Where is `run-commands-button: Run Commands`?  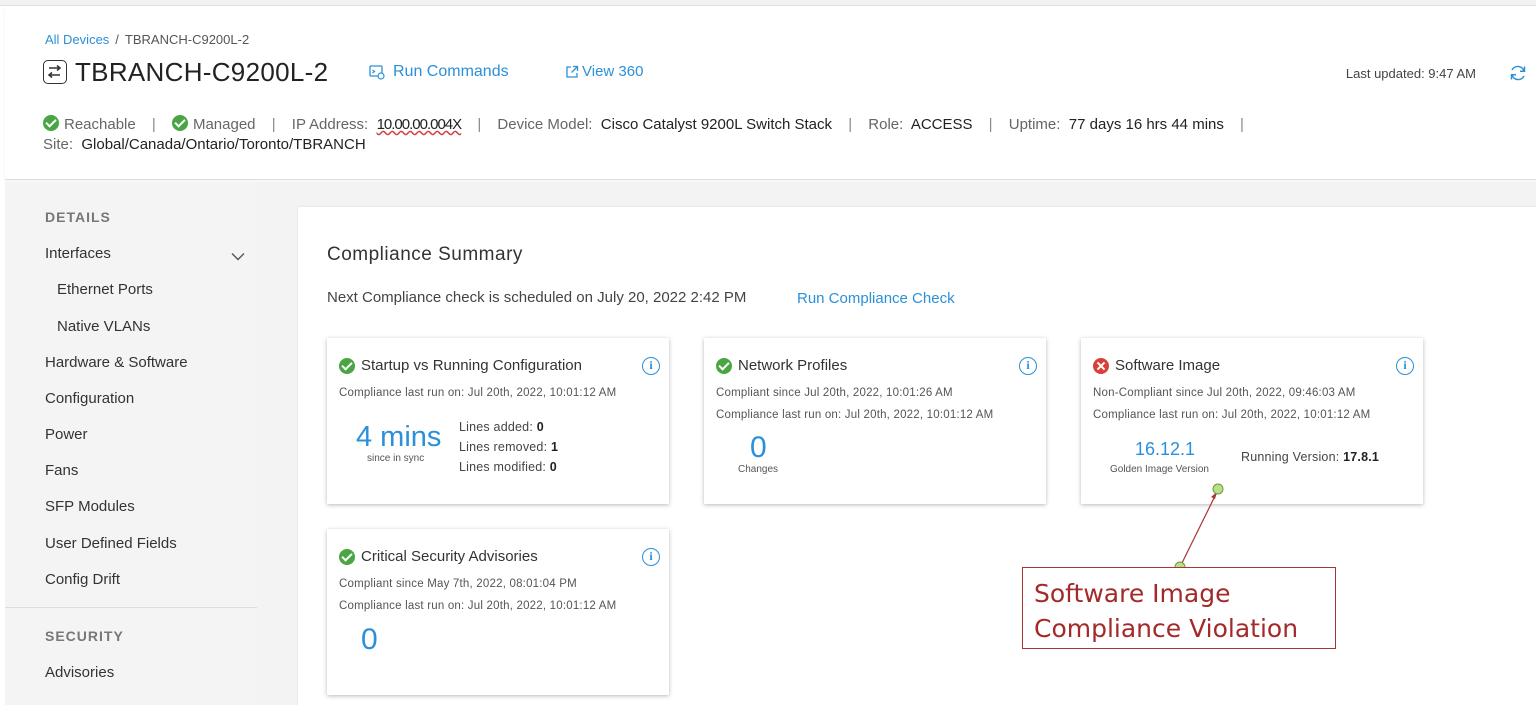 run-commands-button: Run Commands is located at coordinates (439, 72).